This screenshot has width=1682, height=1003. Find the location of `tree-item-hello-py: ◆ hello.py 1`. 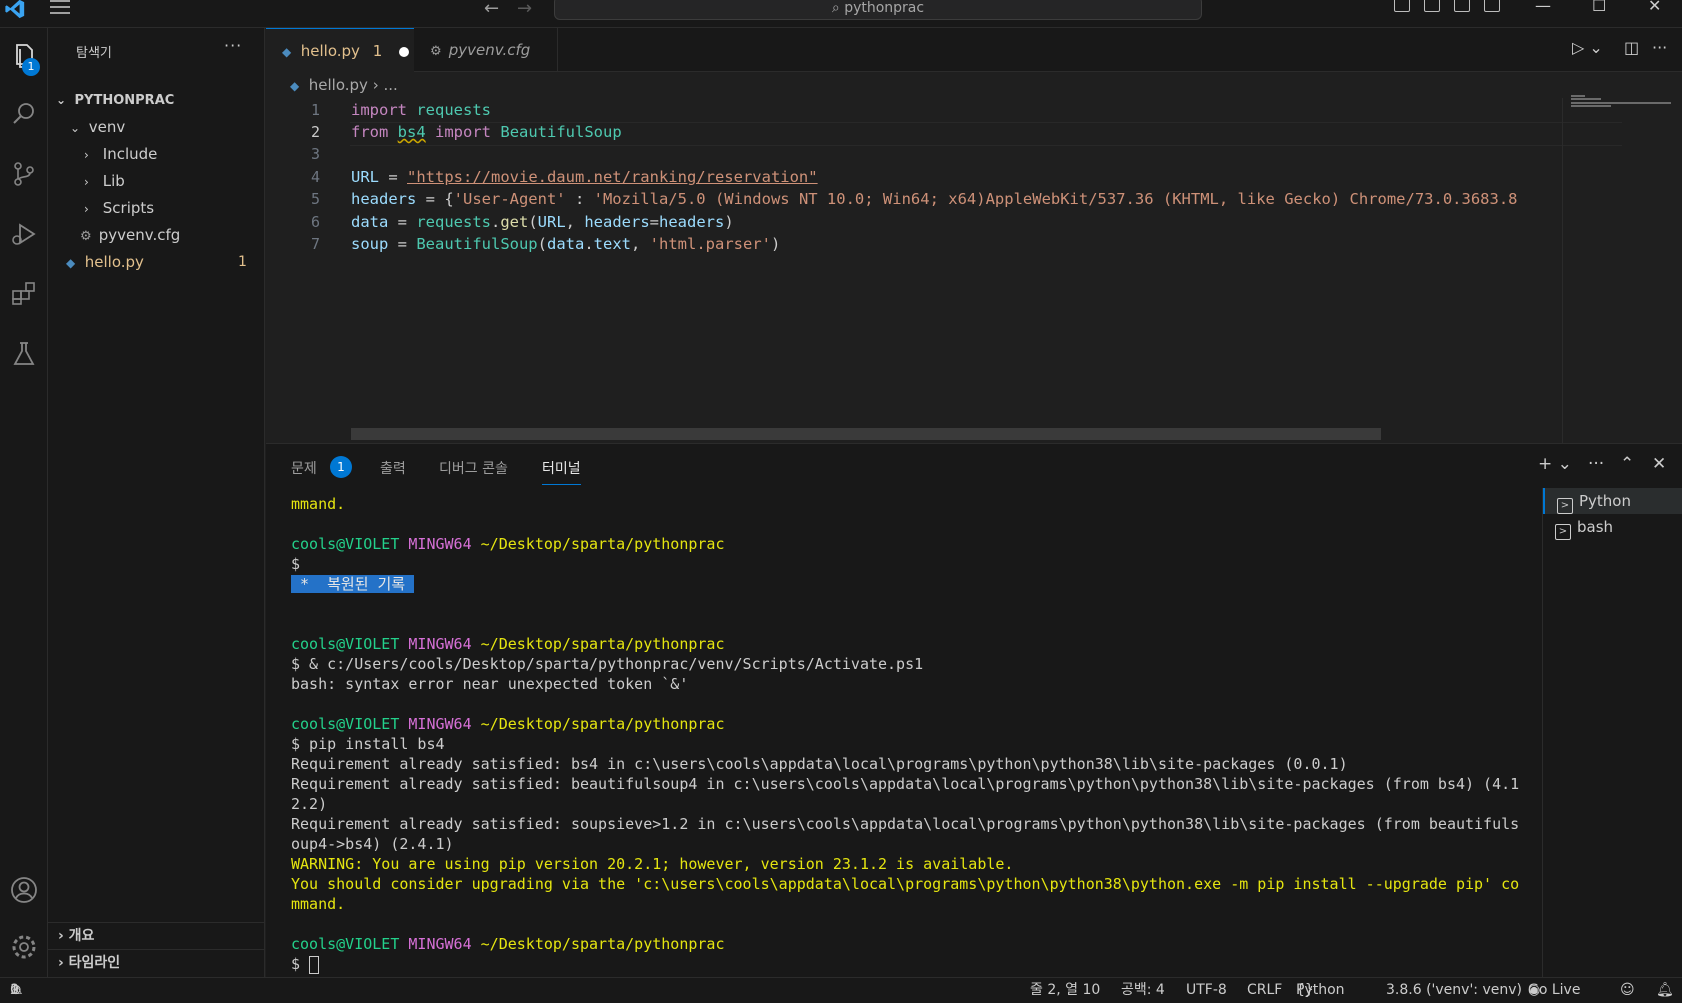

tree-item-hello-py: ◆ hello.py 1 is located at coordinates (165, 262).